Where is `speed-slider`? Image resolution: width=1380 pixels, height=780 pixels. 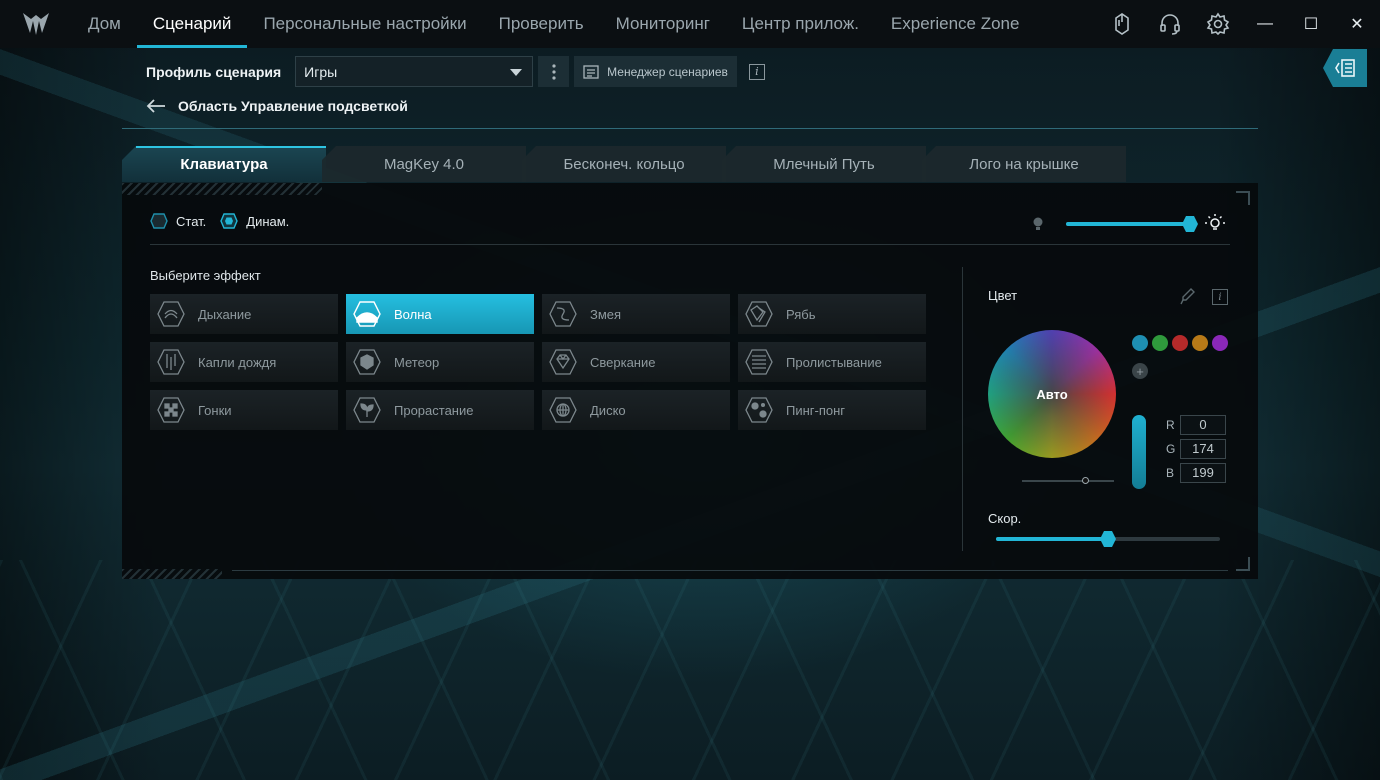
speed-slider is located at coordinates (1108, 539).